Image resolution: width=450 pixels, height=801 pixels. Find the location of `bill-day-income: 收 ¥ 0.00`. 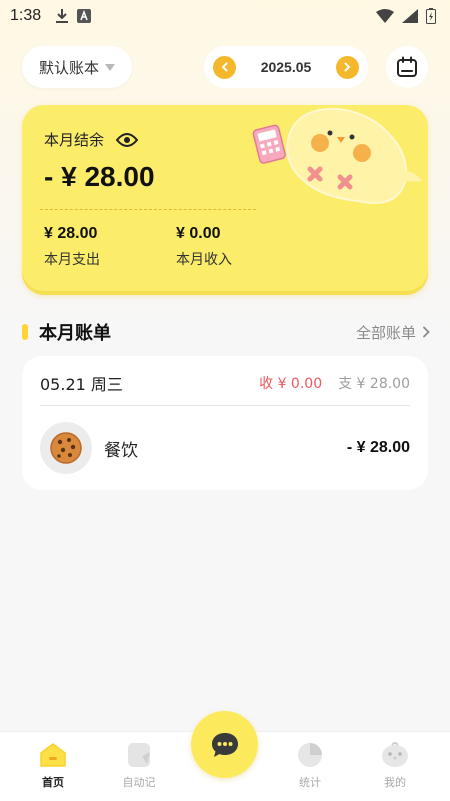

bill-day-income: 收 ¥ 0.00 is located at coordinates (291, 384).